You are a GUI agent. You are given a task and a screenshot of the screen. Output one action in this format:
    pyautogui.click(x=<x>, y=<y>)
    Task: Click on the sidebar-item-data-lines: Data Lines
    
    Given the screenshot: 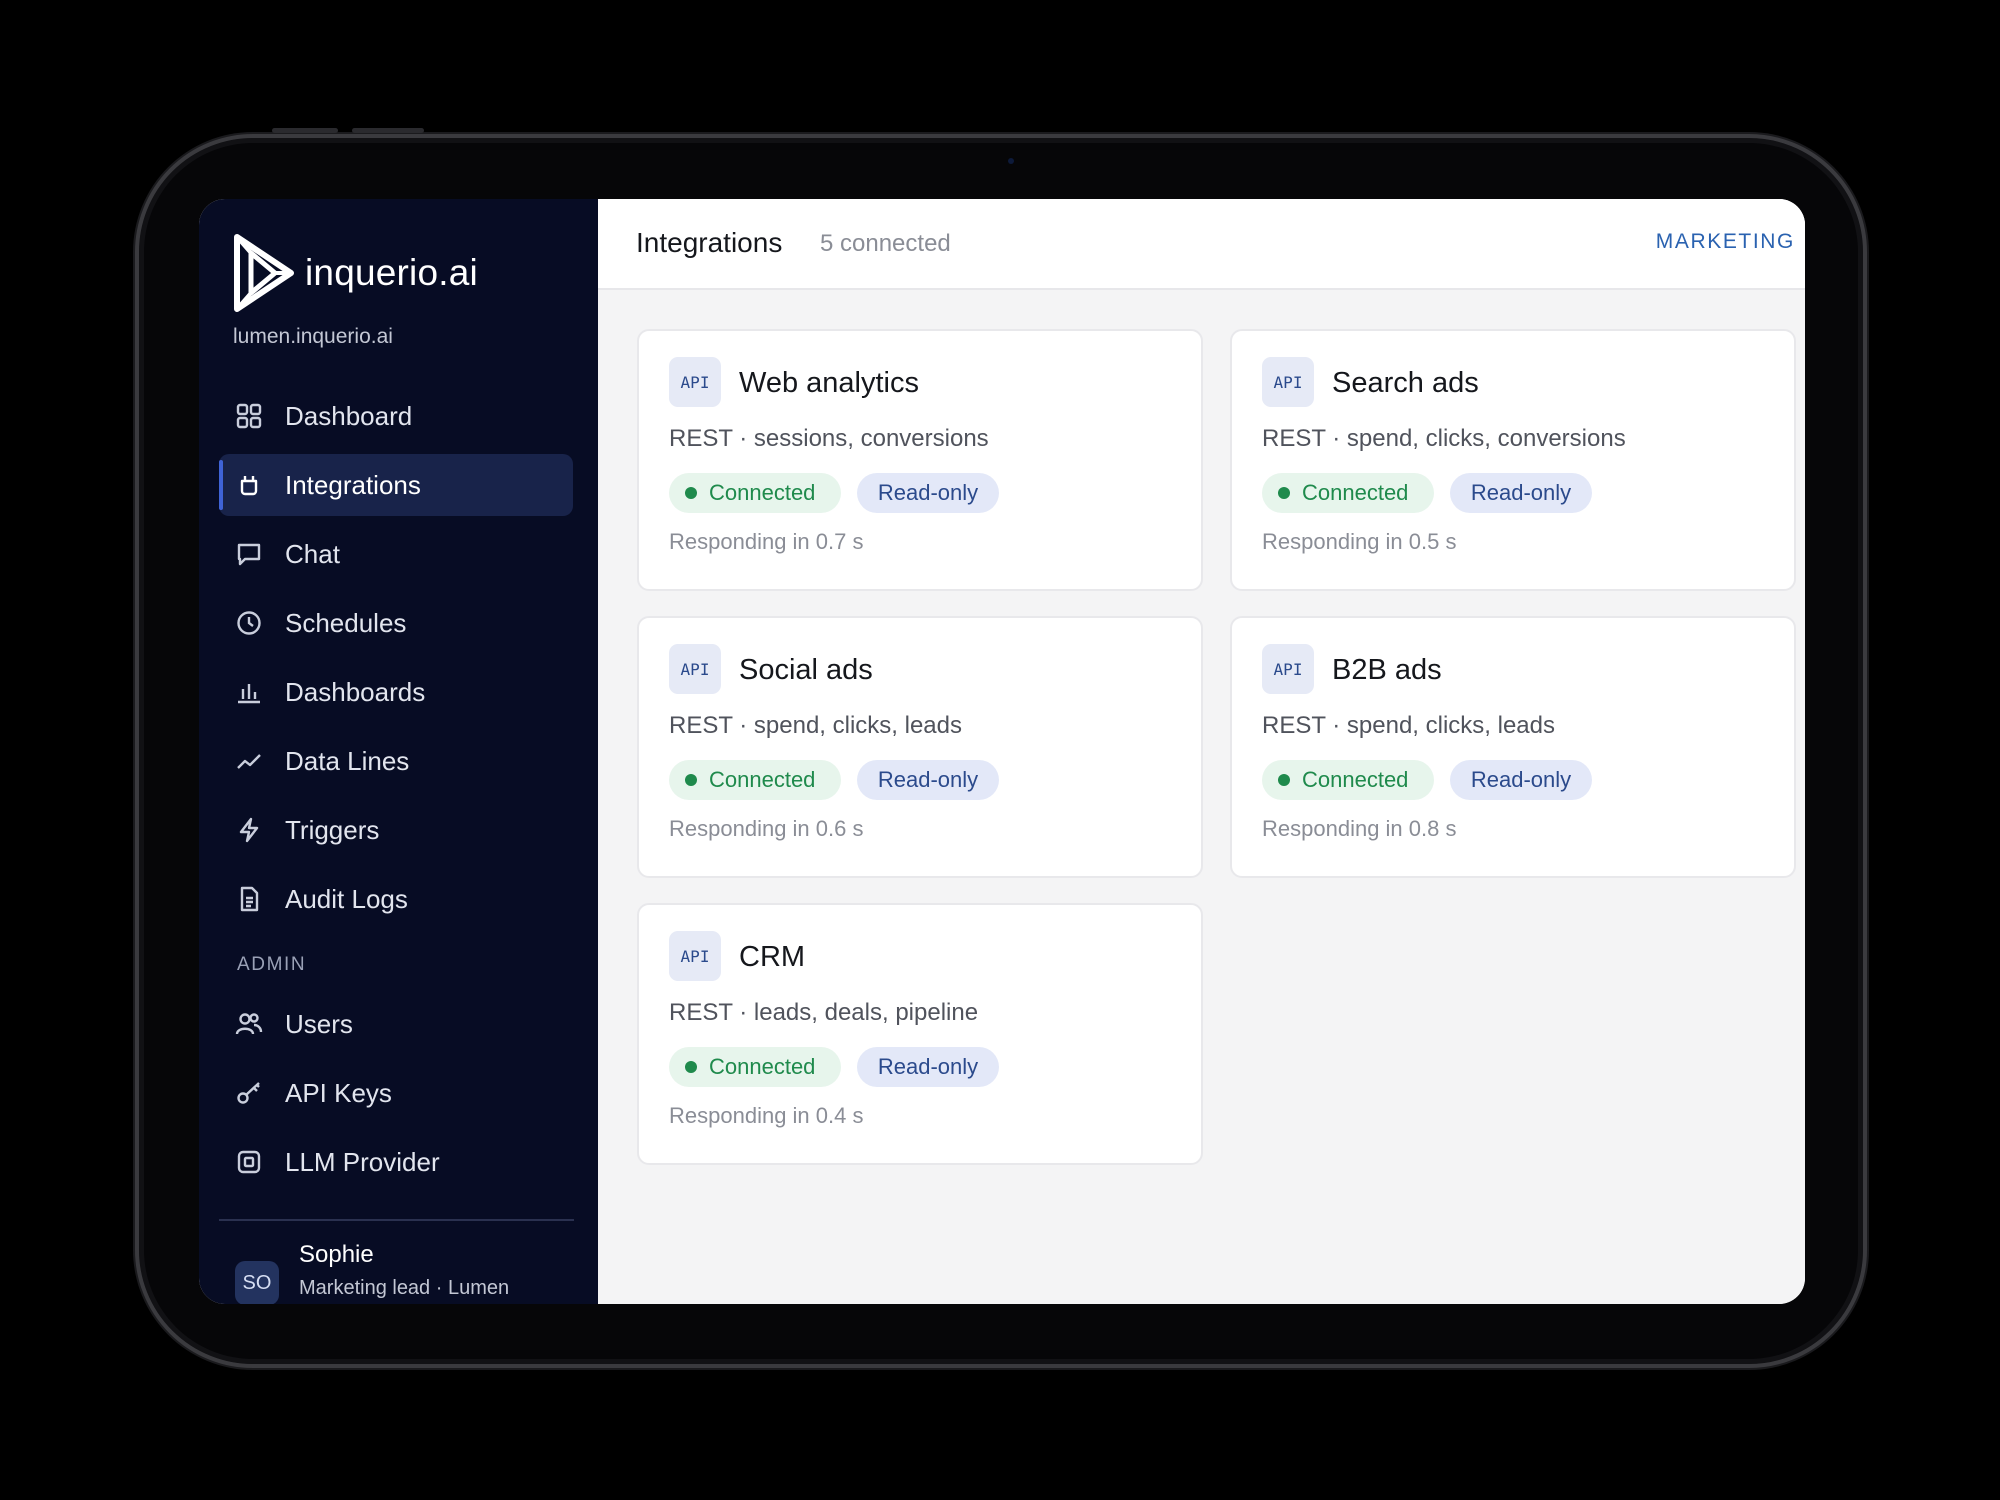 What is the action you would take?
    pyautogui.click(x=396, y=761)
    